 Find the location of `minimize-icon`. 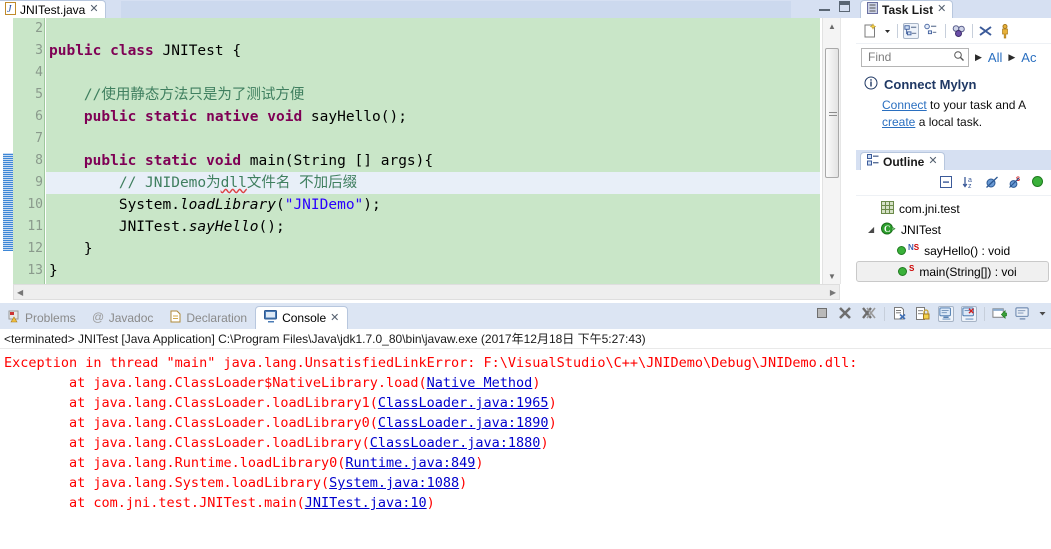

minimize-icon is located at coordinates (824, 7).